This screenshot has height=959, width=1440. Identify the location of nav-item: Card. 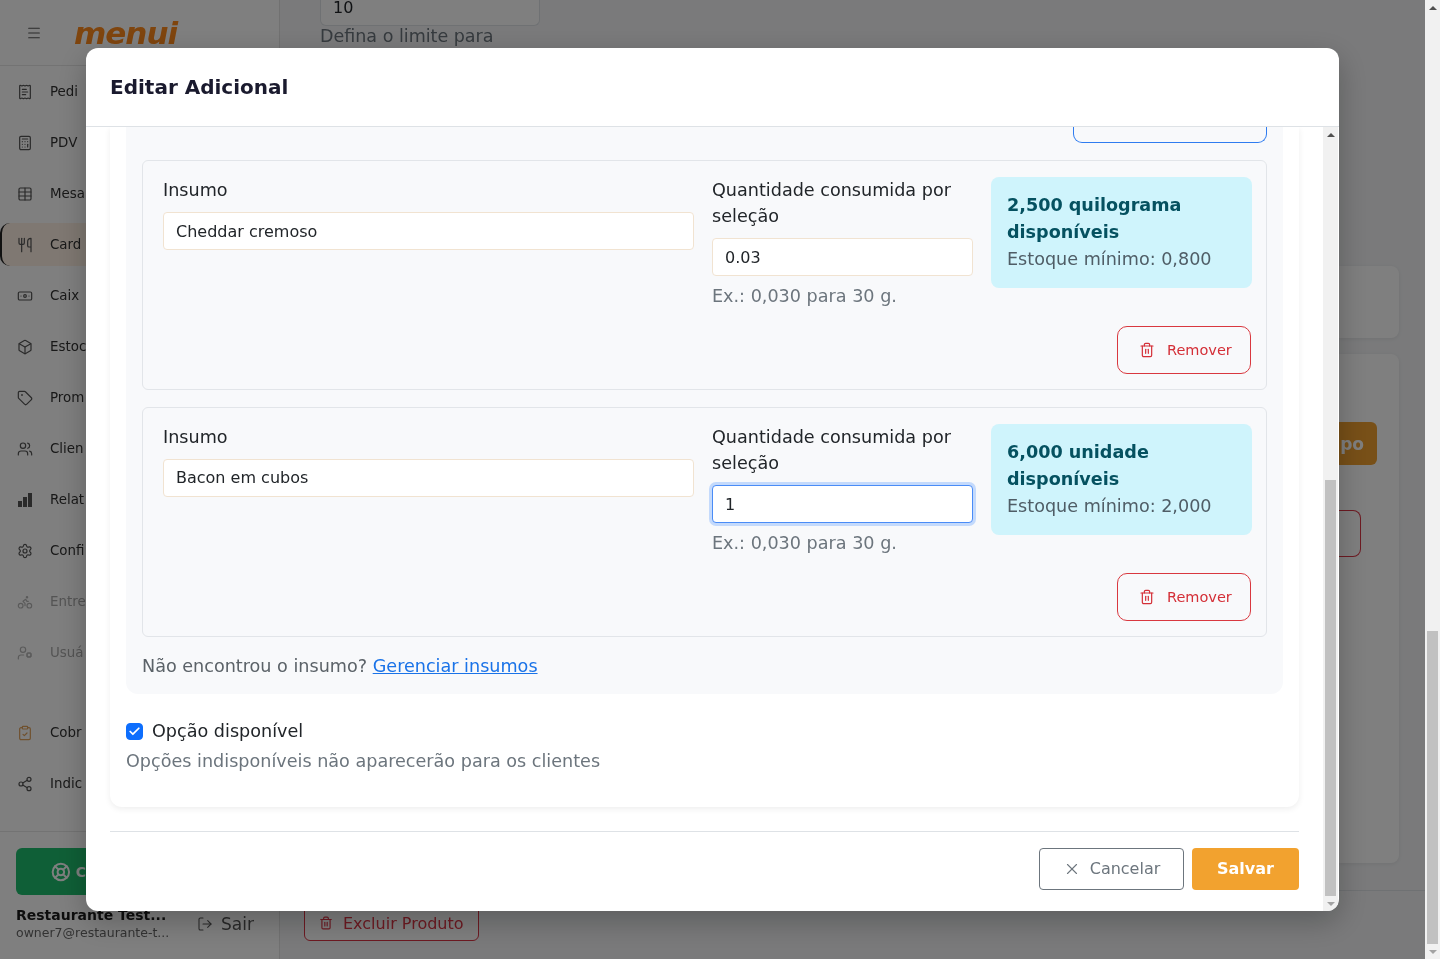
(43, 244).